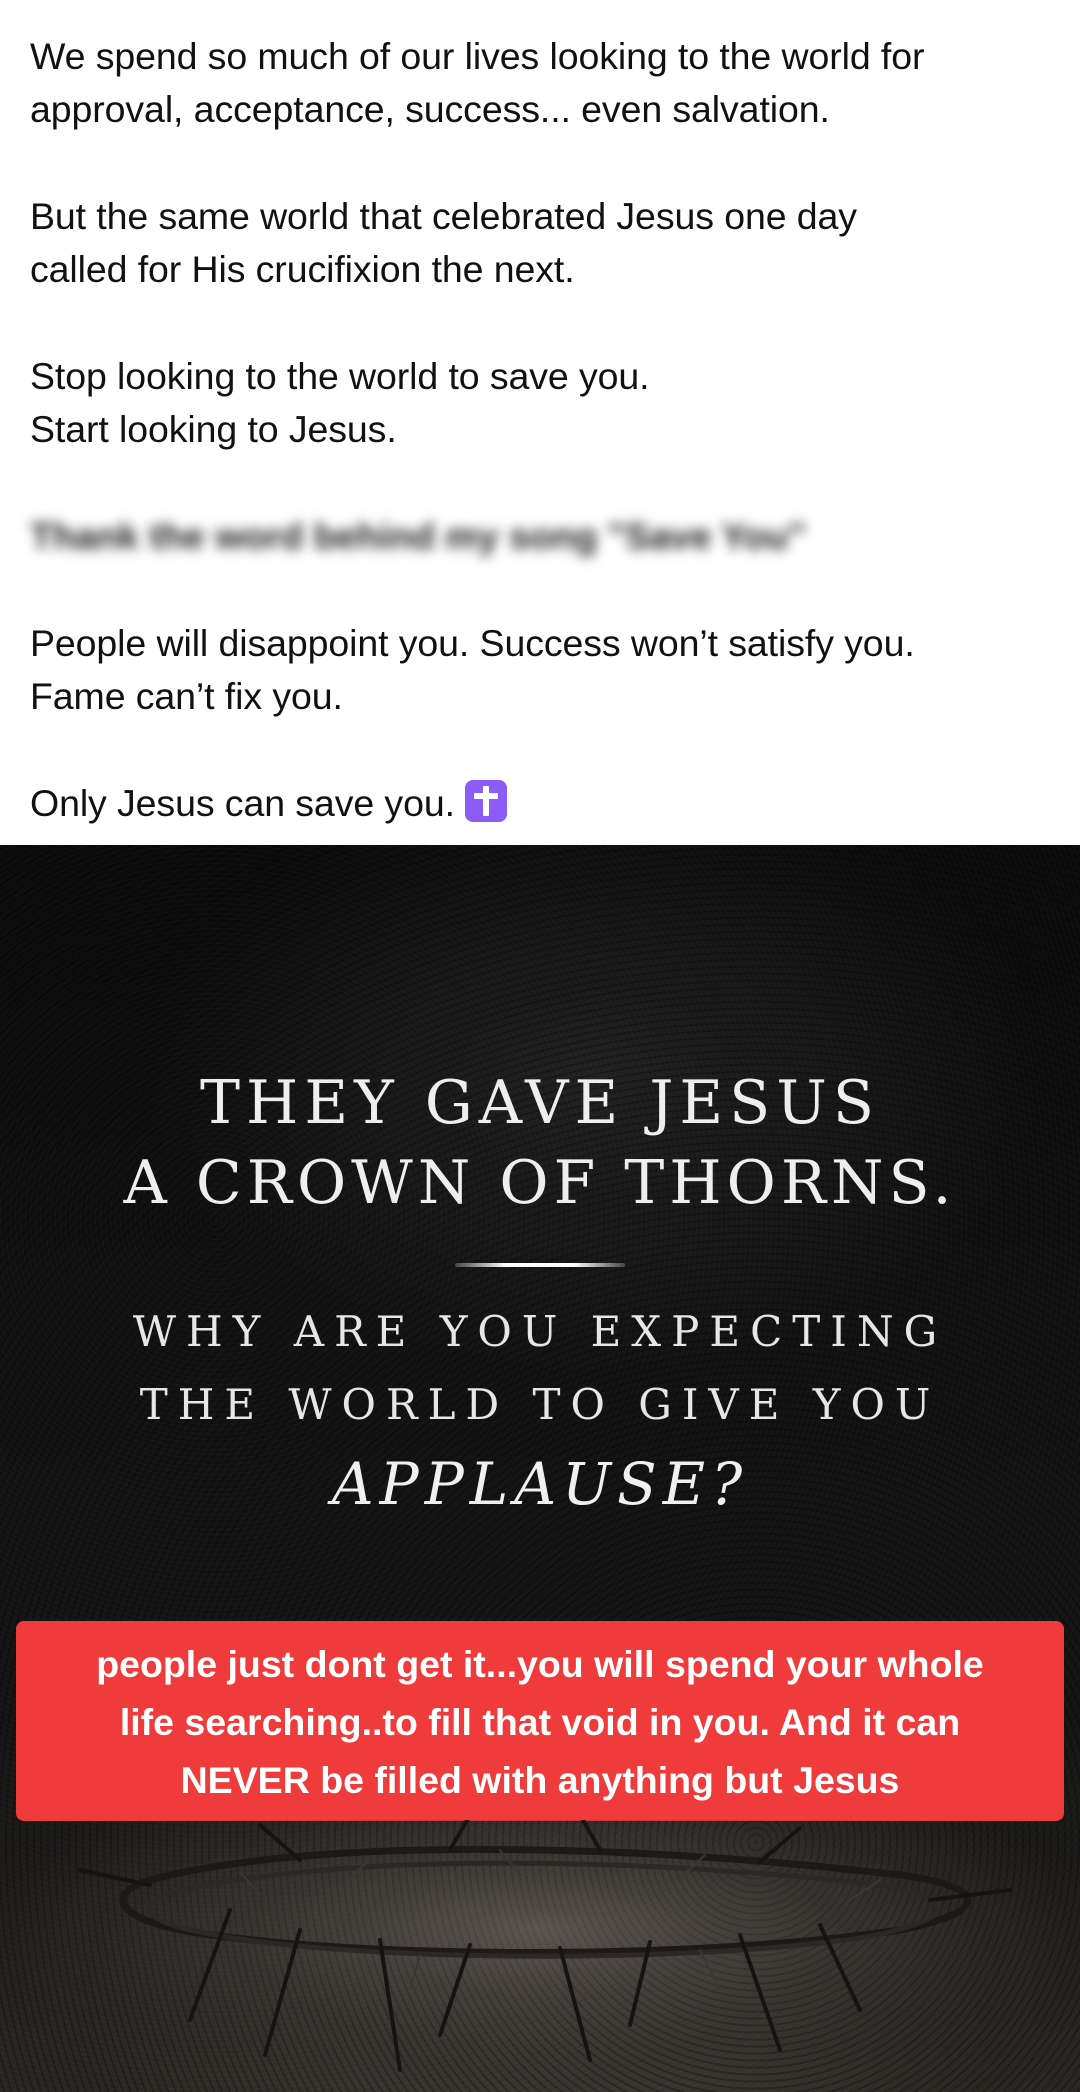 This screenshot has height=2092, width=1080. What do you see at coordinates (540, 1956) in the screenshot?
I see `crown-of-thorns-illustration` at bounding box center [540, 1956].